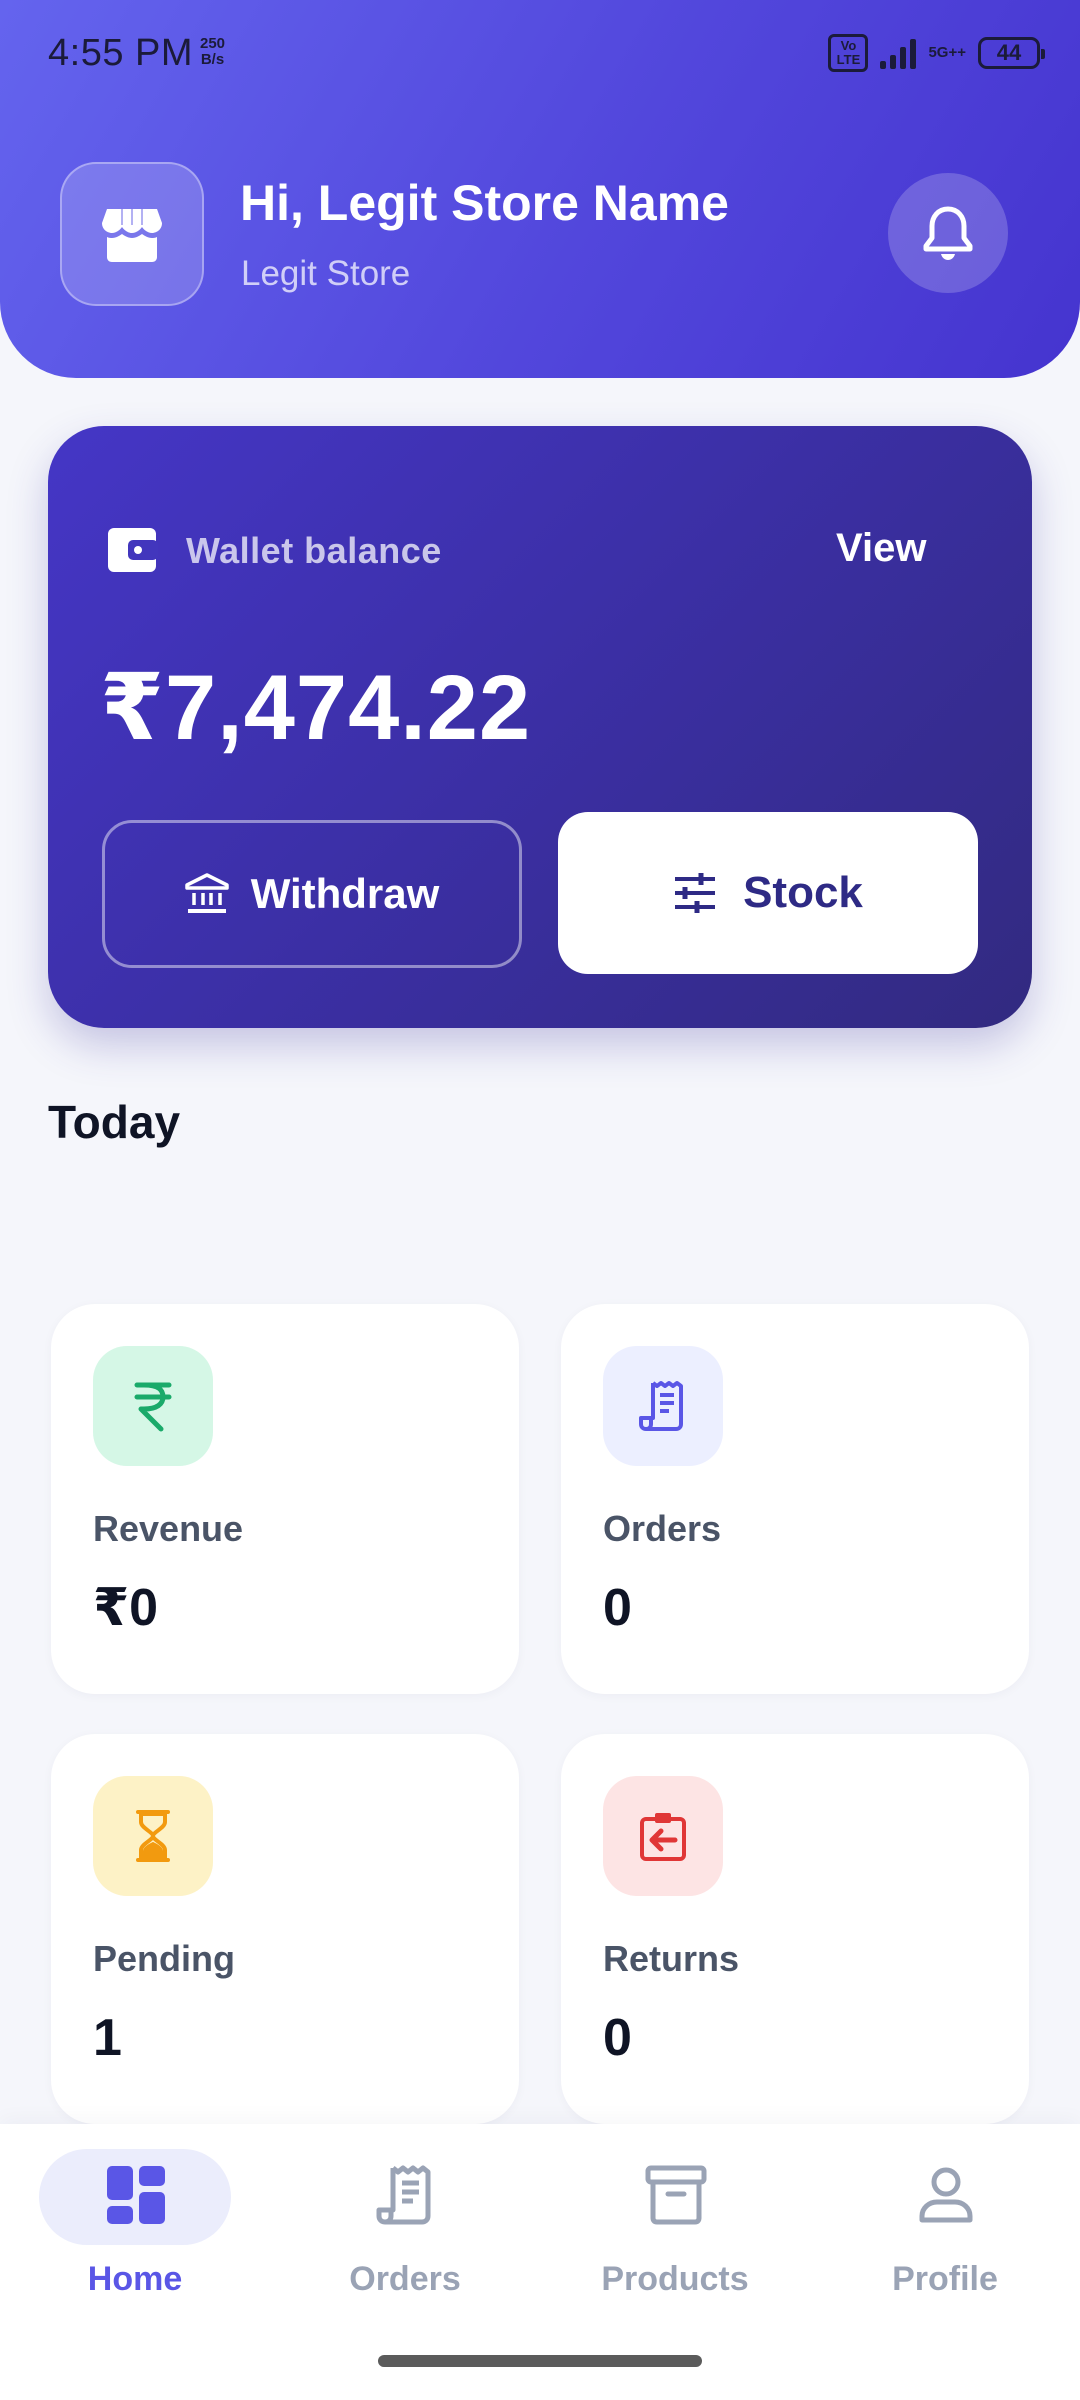 Image resolution: width=1080 pixels, height=2400 pixels. Describe the element at coordinates (107, 2038) in the screenshot. I see `pending-value: 1` at that location.